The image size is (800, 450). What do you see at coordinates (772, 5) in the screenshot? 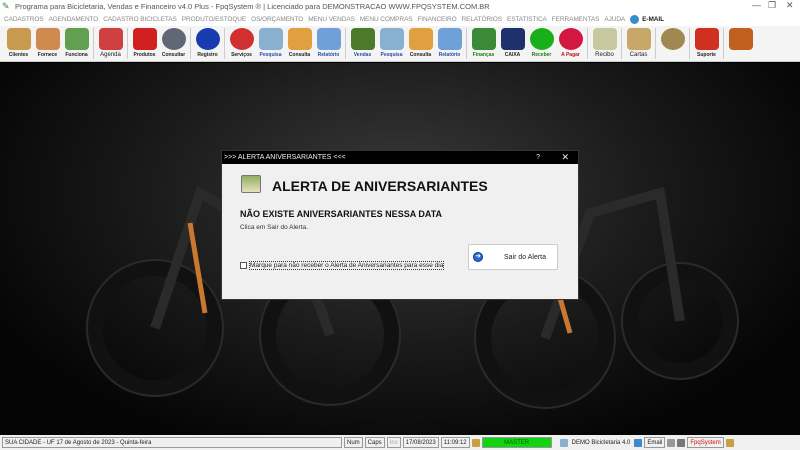
I see `maximize-button: ❐` at bounding box center [772, 5].